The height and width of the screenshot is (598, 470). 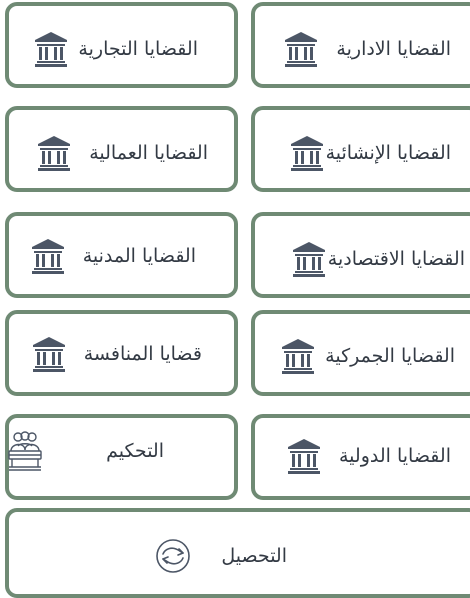 I want to click on card-administrative-cases: القضايا الادارية, so click(x=360, y=45).